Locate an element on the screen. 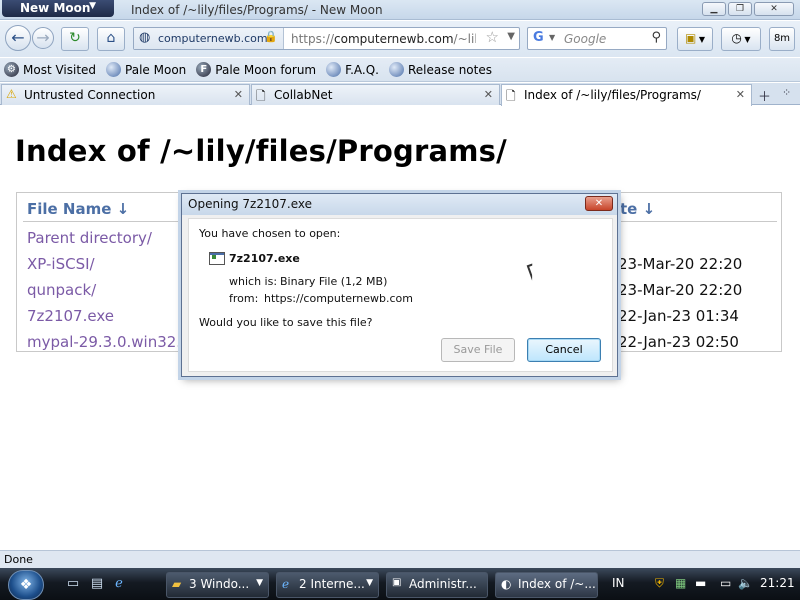  reload-button: ↻ is located at coordinates (75, 39).